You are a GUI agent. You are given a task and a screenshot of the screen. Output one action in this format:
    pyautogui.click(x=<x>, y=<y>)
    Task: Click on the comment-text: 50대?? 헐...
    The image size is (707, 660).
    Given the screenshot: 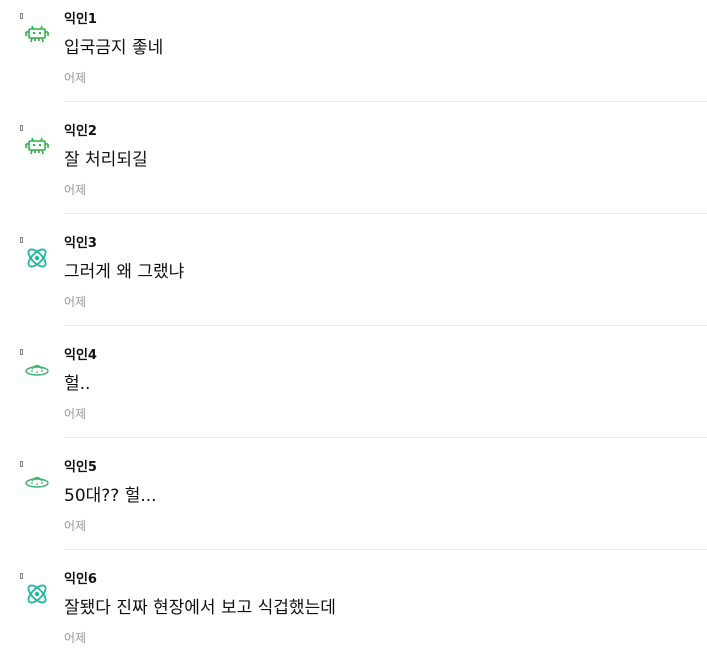 What is the action you would take?
    pyautogui.click(x=110, y=496)
    